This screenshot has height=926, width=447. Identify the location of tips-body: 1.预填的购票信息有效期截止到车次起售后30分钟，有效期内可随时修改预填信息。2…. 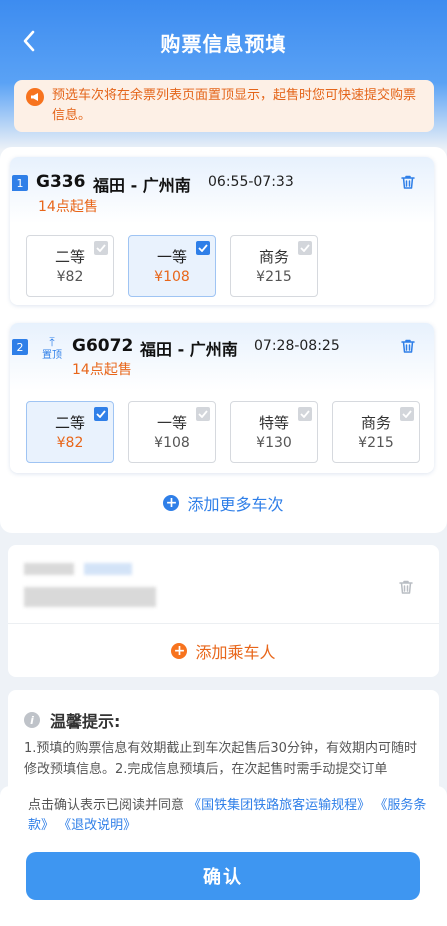
(220, 759).